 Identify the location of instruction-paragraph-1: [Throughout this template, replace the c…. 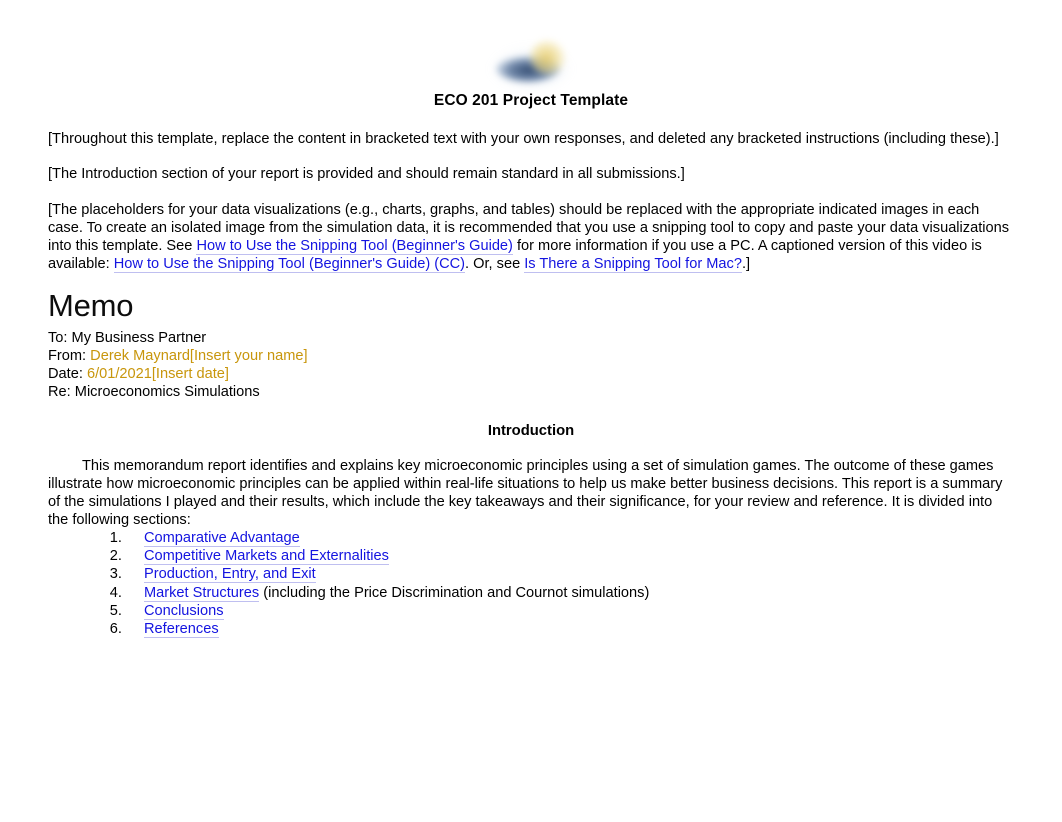
(523, 139).